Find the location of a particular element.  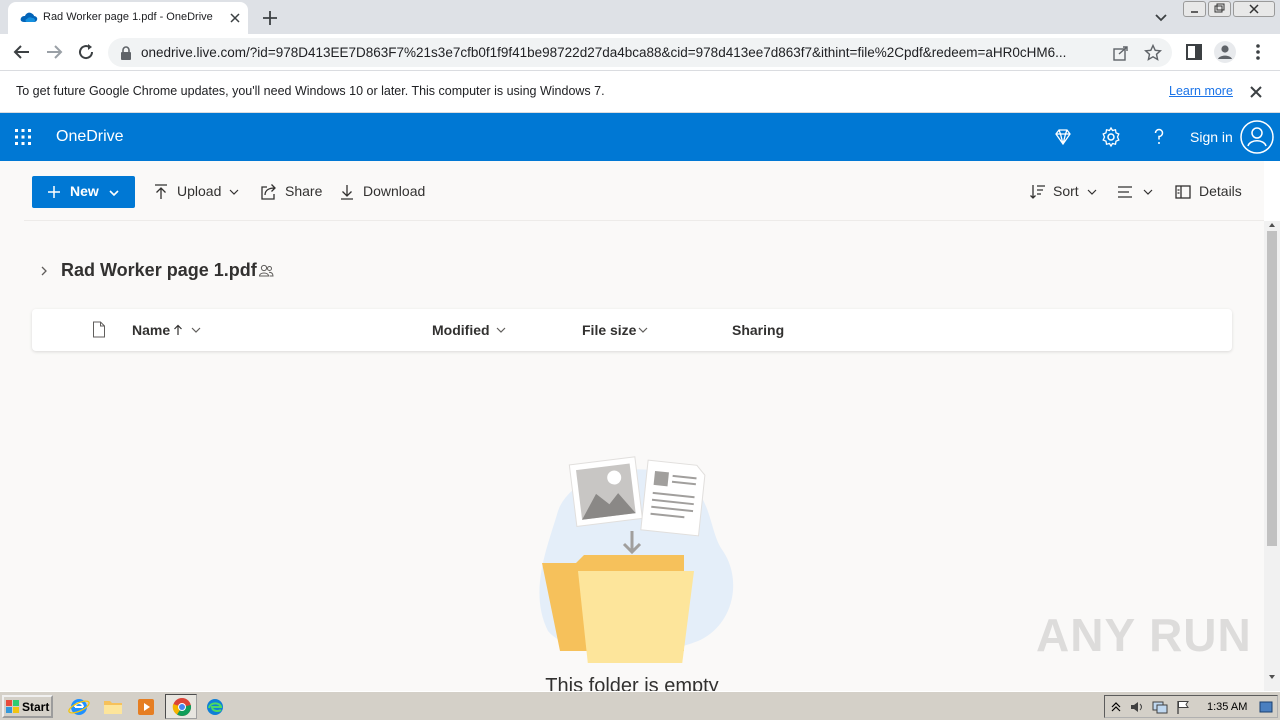

close-window-icon is located at coordinates (1254, 9).